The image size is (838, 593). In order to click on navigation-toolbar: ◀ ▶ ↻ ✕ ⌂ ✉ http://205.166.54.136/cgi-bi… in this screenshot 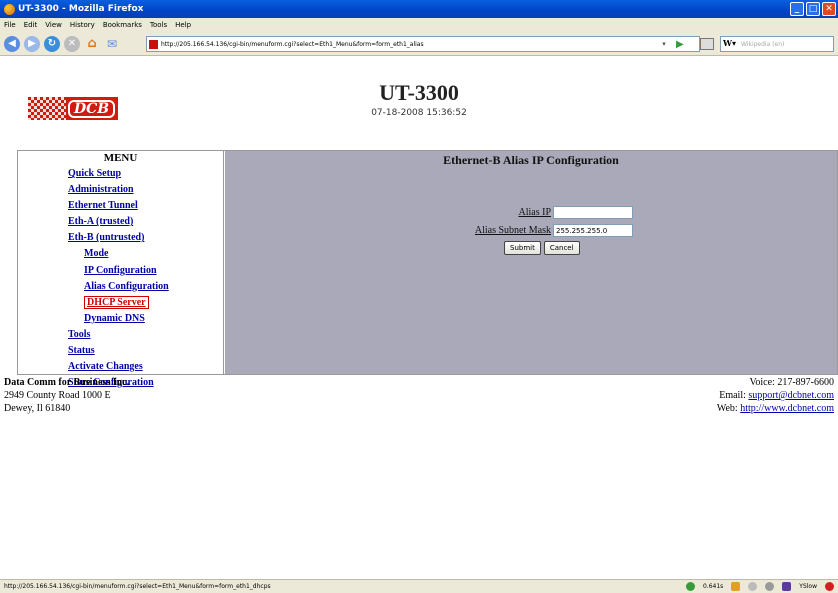, I will do `click(419, 44)`.